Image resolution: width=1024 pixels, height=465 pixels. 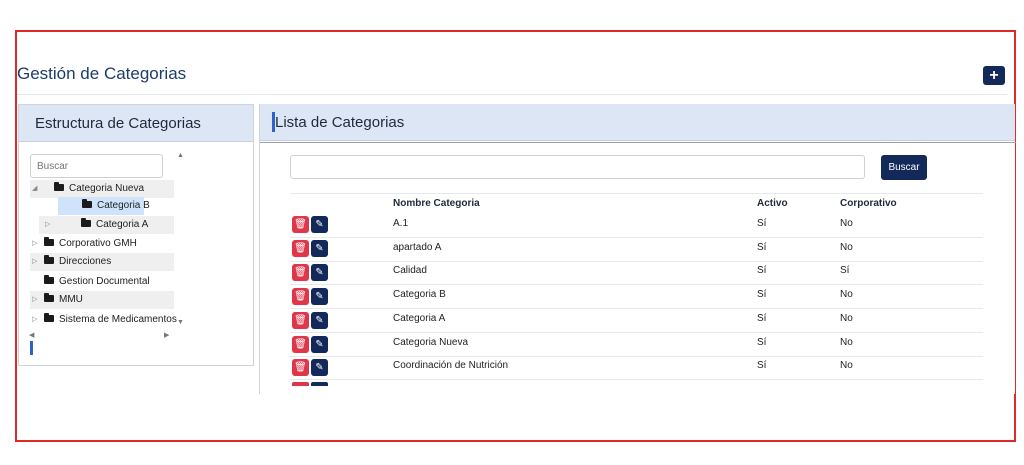 I want to click on tree-node-categoria-nueva: ◢ Categoria Nueva, so click(x=102, y=189).